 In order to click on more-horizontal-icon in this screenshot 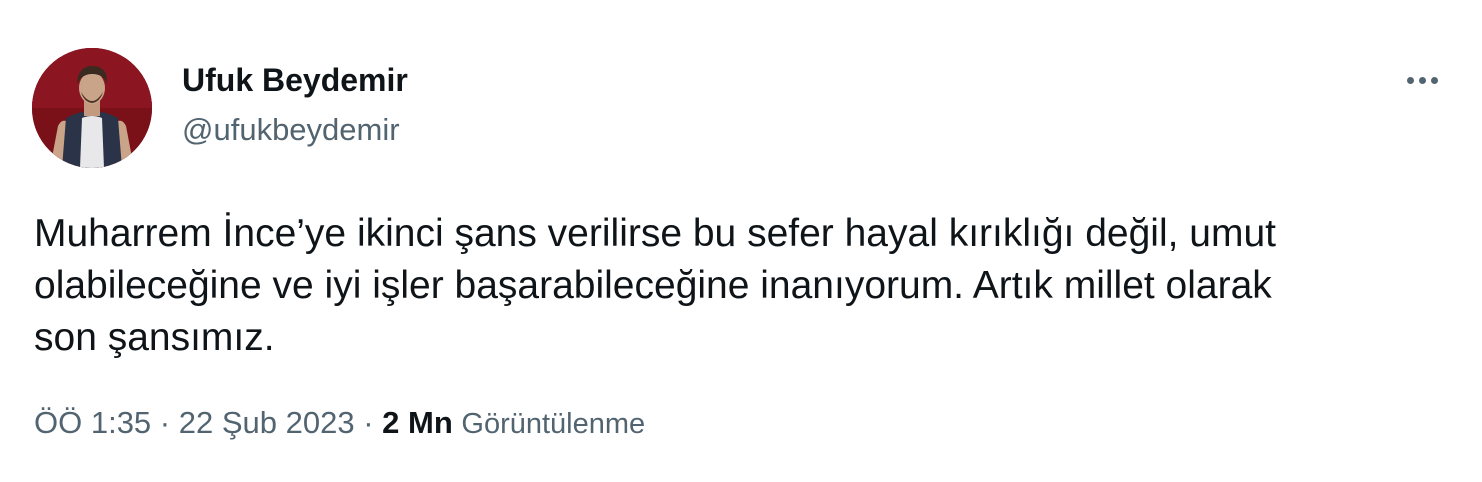, I will do `click(1422, 80)`.